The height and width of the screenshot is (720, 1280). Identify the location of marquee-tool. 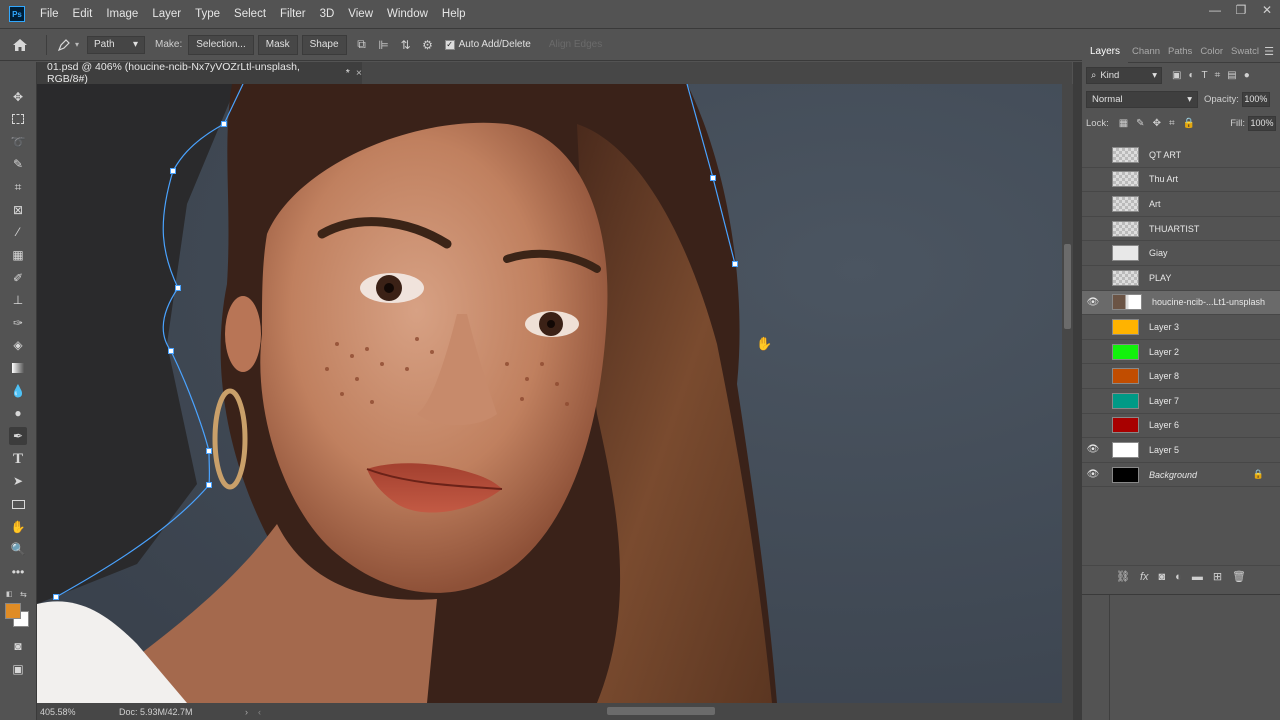
(18, 119).